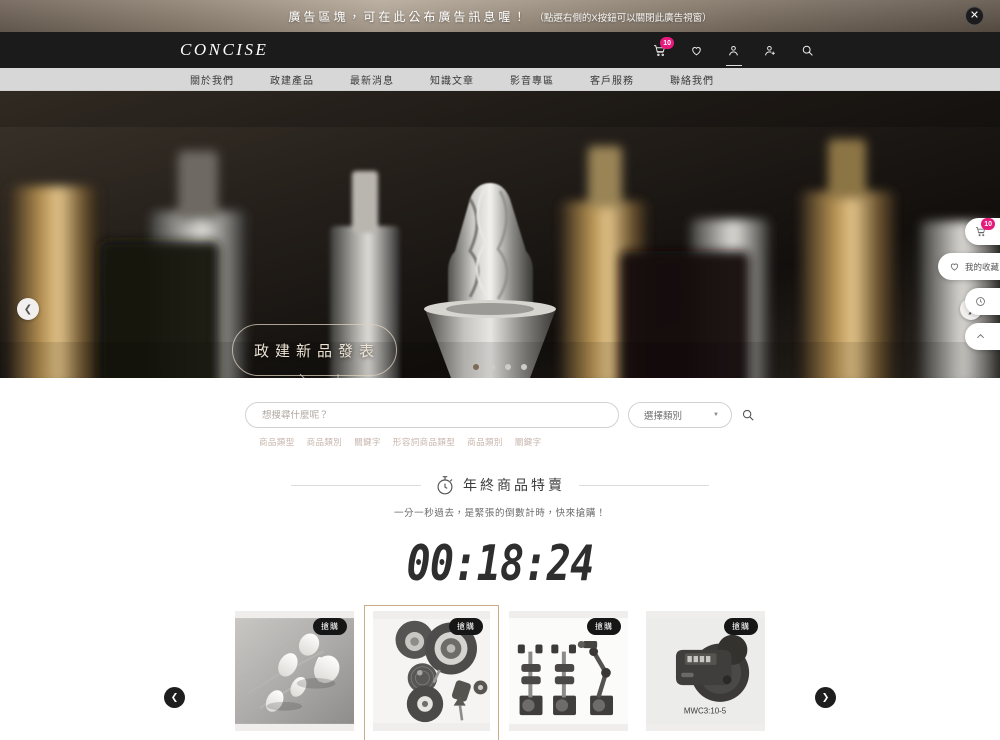 The width and height of the screenshot is (1000, 740). I want to click on floating-action-column: 10 我的收藏, so click(969, 284).